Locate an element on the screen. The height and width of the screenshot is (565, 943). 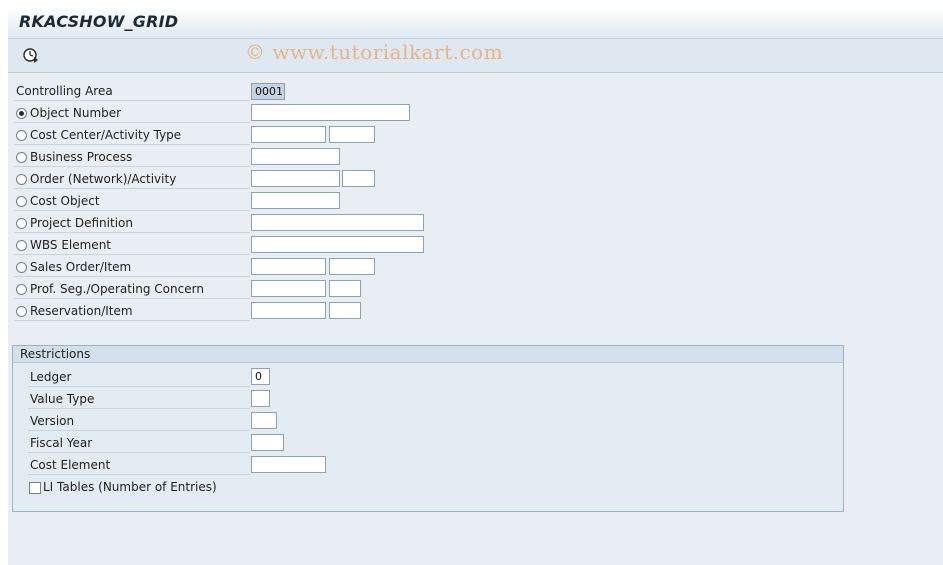
activity-field is located at coordinates (358, 178).